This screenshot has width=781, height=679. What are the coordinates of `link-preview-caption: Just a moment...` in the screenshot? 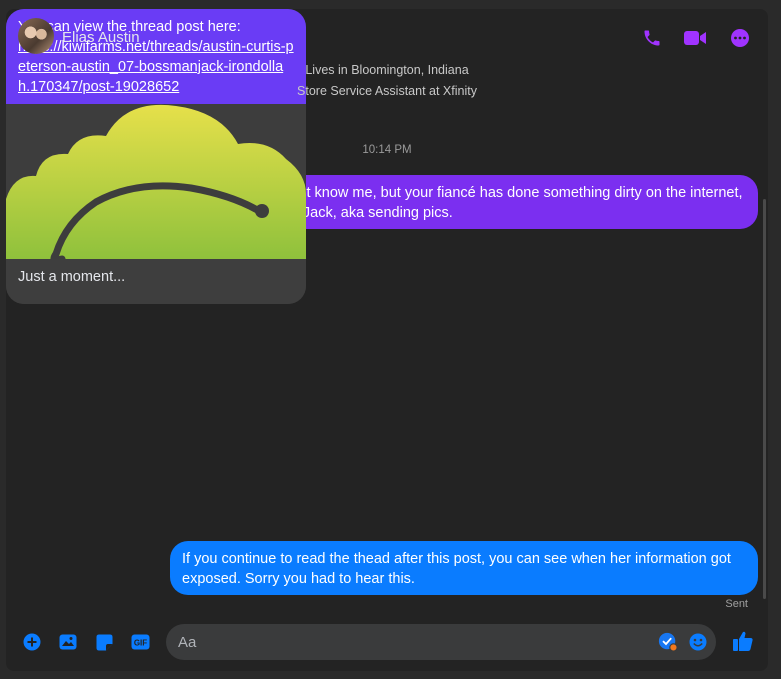 It's located at (156, 281).